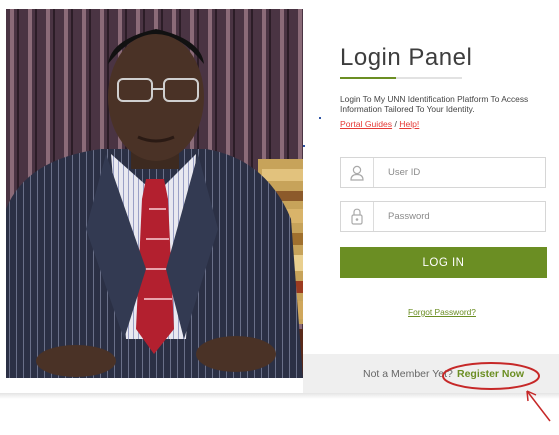 Image resolution: width=559 pixels, height=435 pixels. What do you see at coordinates (463, 172) in the screenshot?
I see `user-id-input` at bounding box center [463, 172].